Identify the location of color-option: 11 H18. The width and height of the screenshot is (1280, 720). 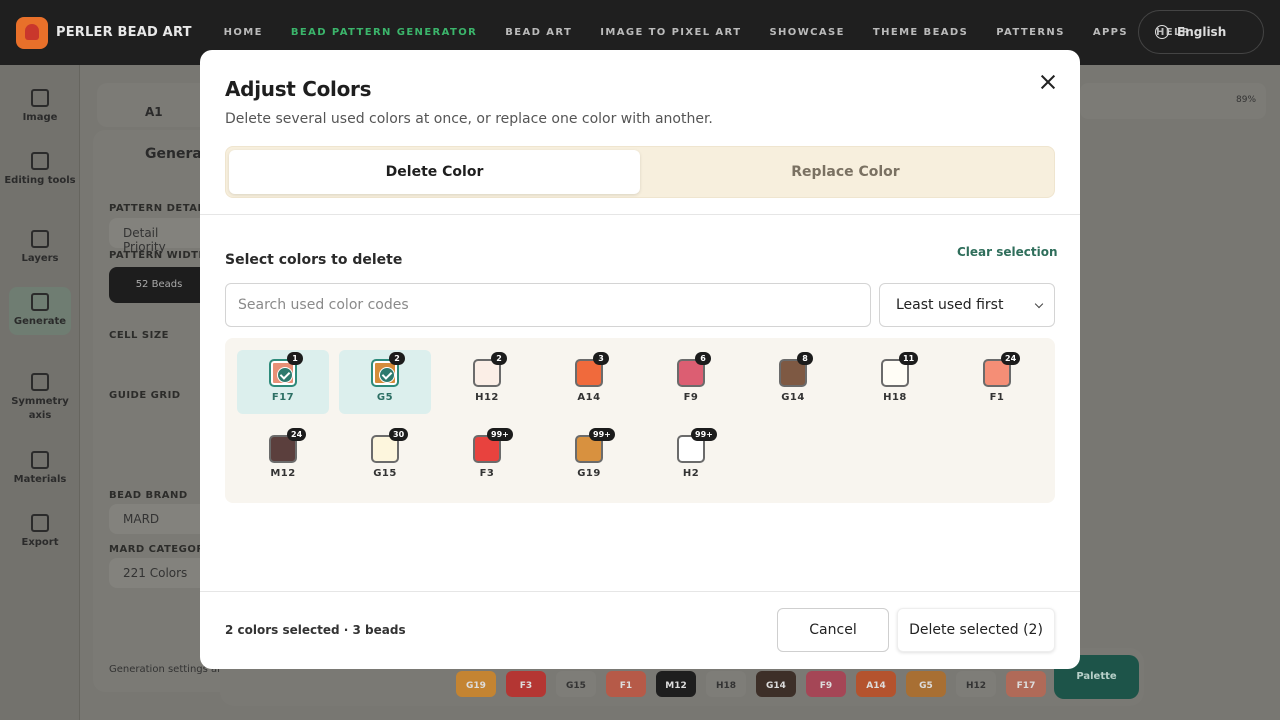
(895, 382).